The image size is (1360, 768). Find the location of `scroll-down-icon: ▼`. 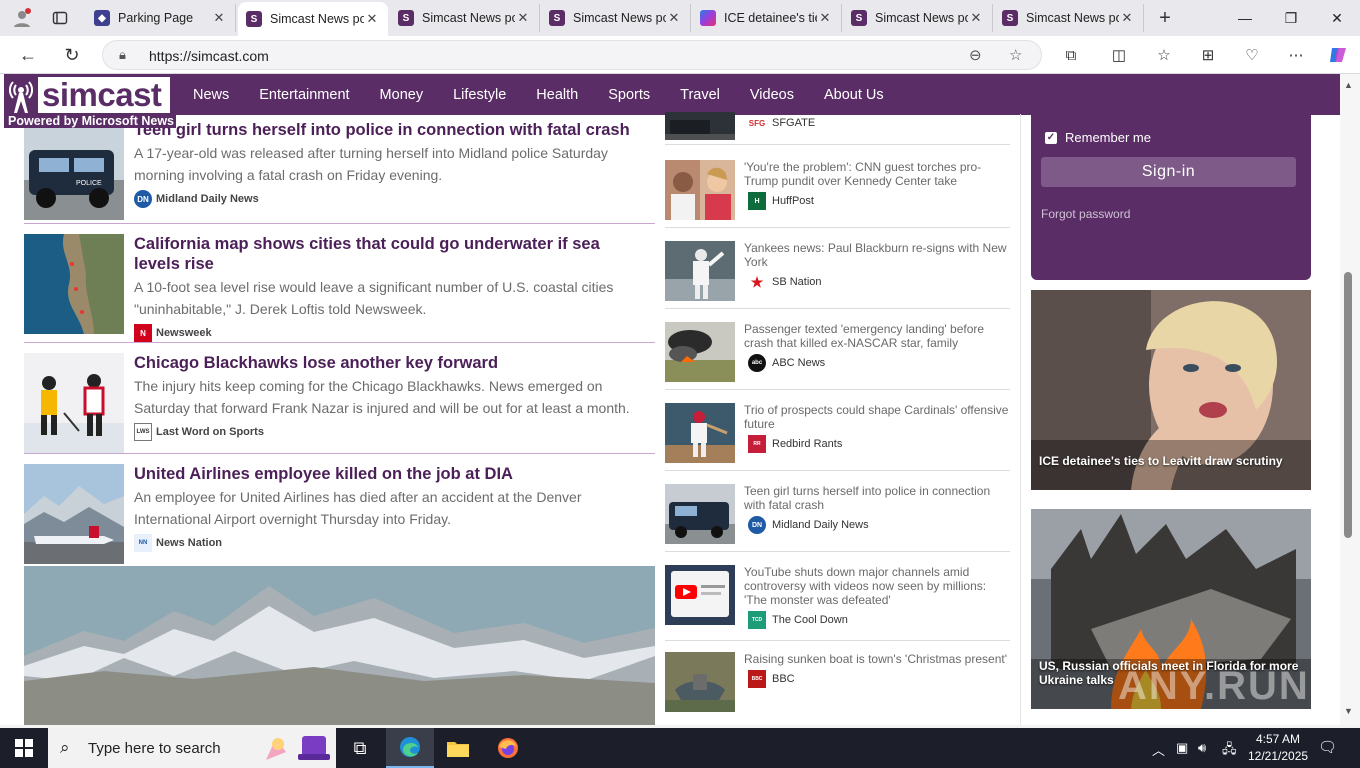

scroll-down-icon: ▼ is located at coordinates (1348, 711).